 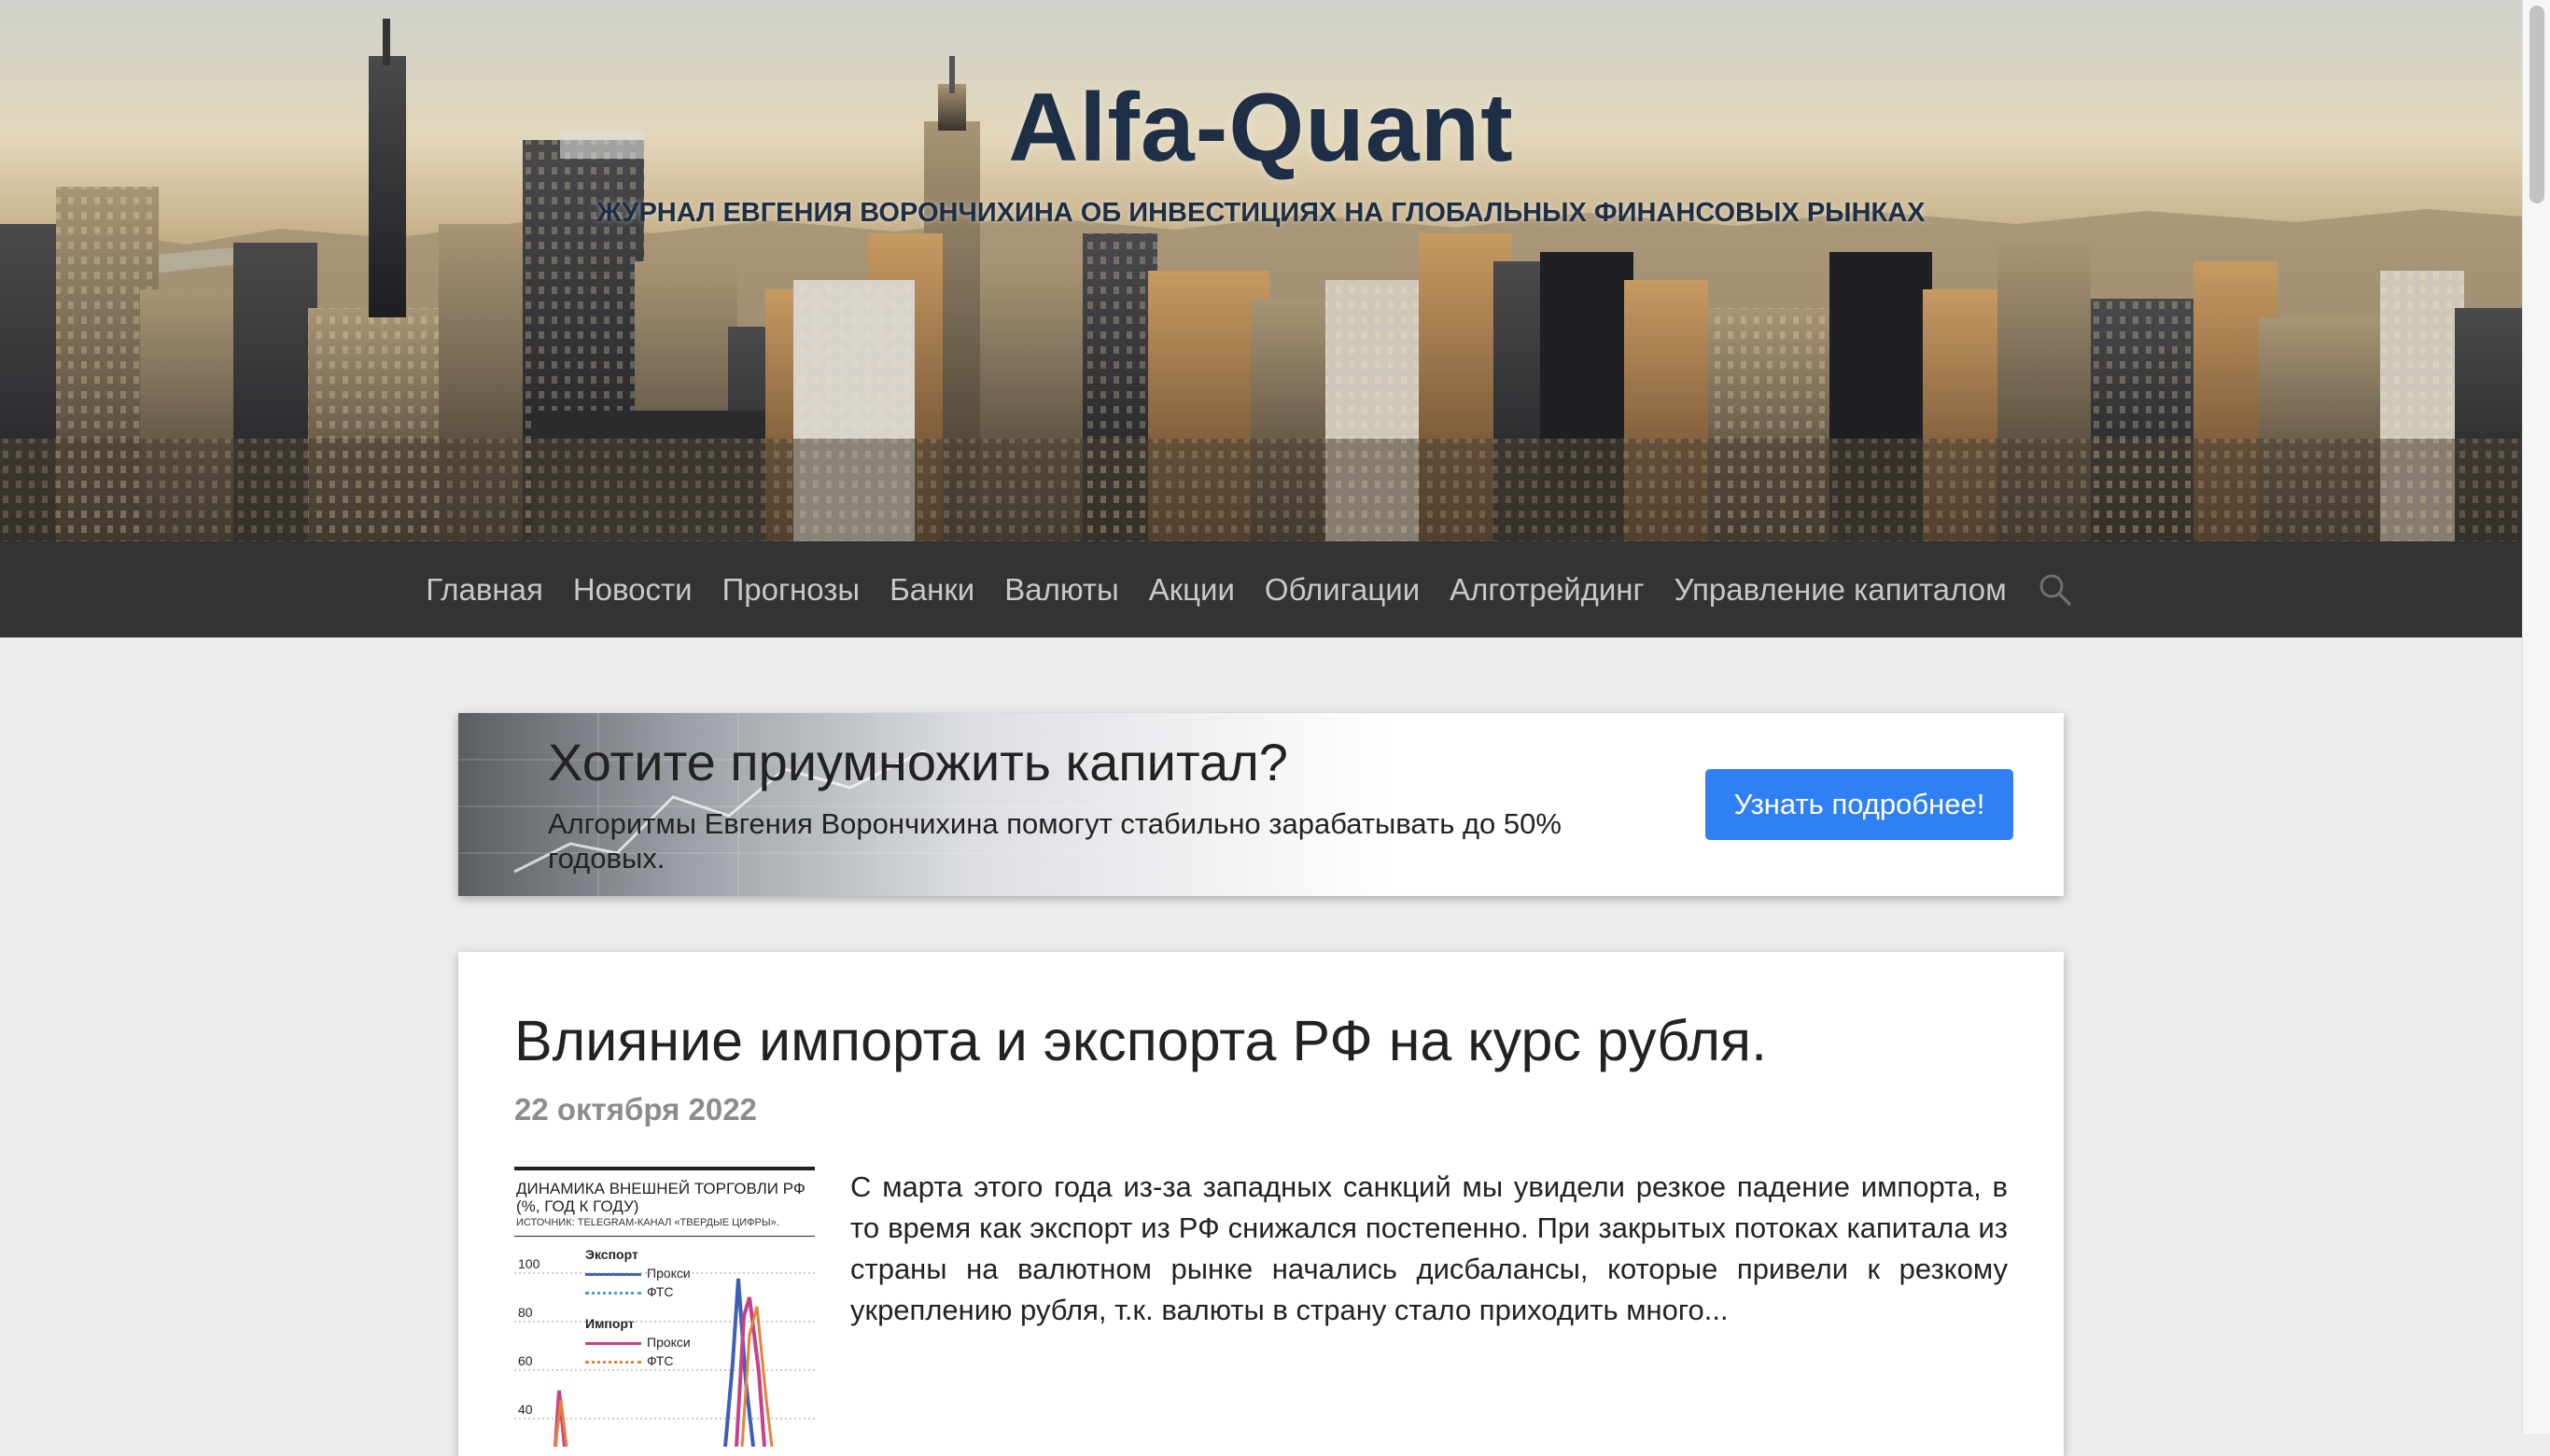 What do you see at coordinates (1859, 804) in the screenshot?
I see `learn-more-button: Узнать подробнее!` at bounding box center [1859, 804].